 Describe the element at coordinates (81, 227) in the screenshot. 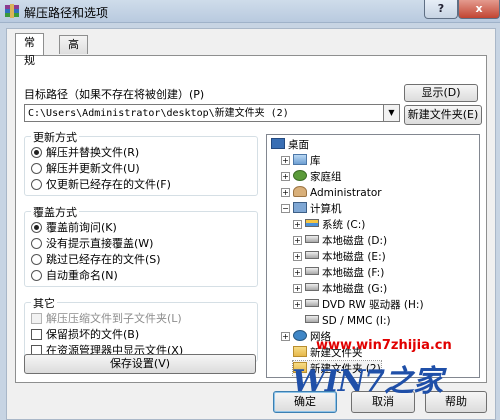

I see `option-label: 覆盖前询问(K)` at that location.